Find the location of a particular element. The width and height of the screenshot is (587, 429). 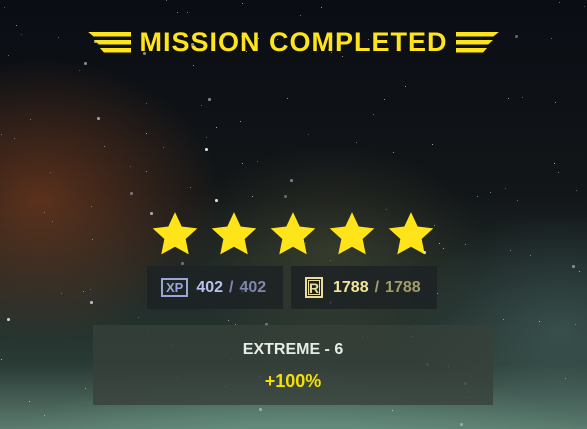

requisition-reward: R 1788 / 1788 is located at coordinates (364, 287).